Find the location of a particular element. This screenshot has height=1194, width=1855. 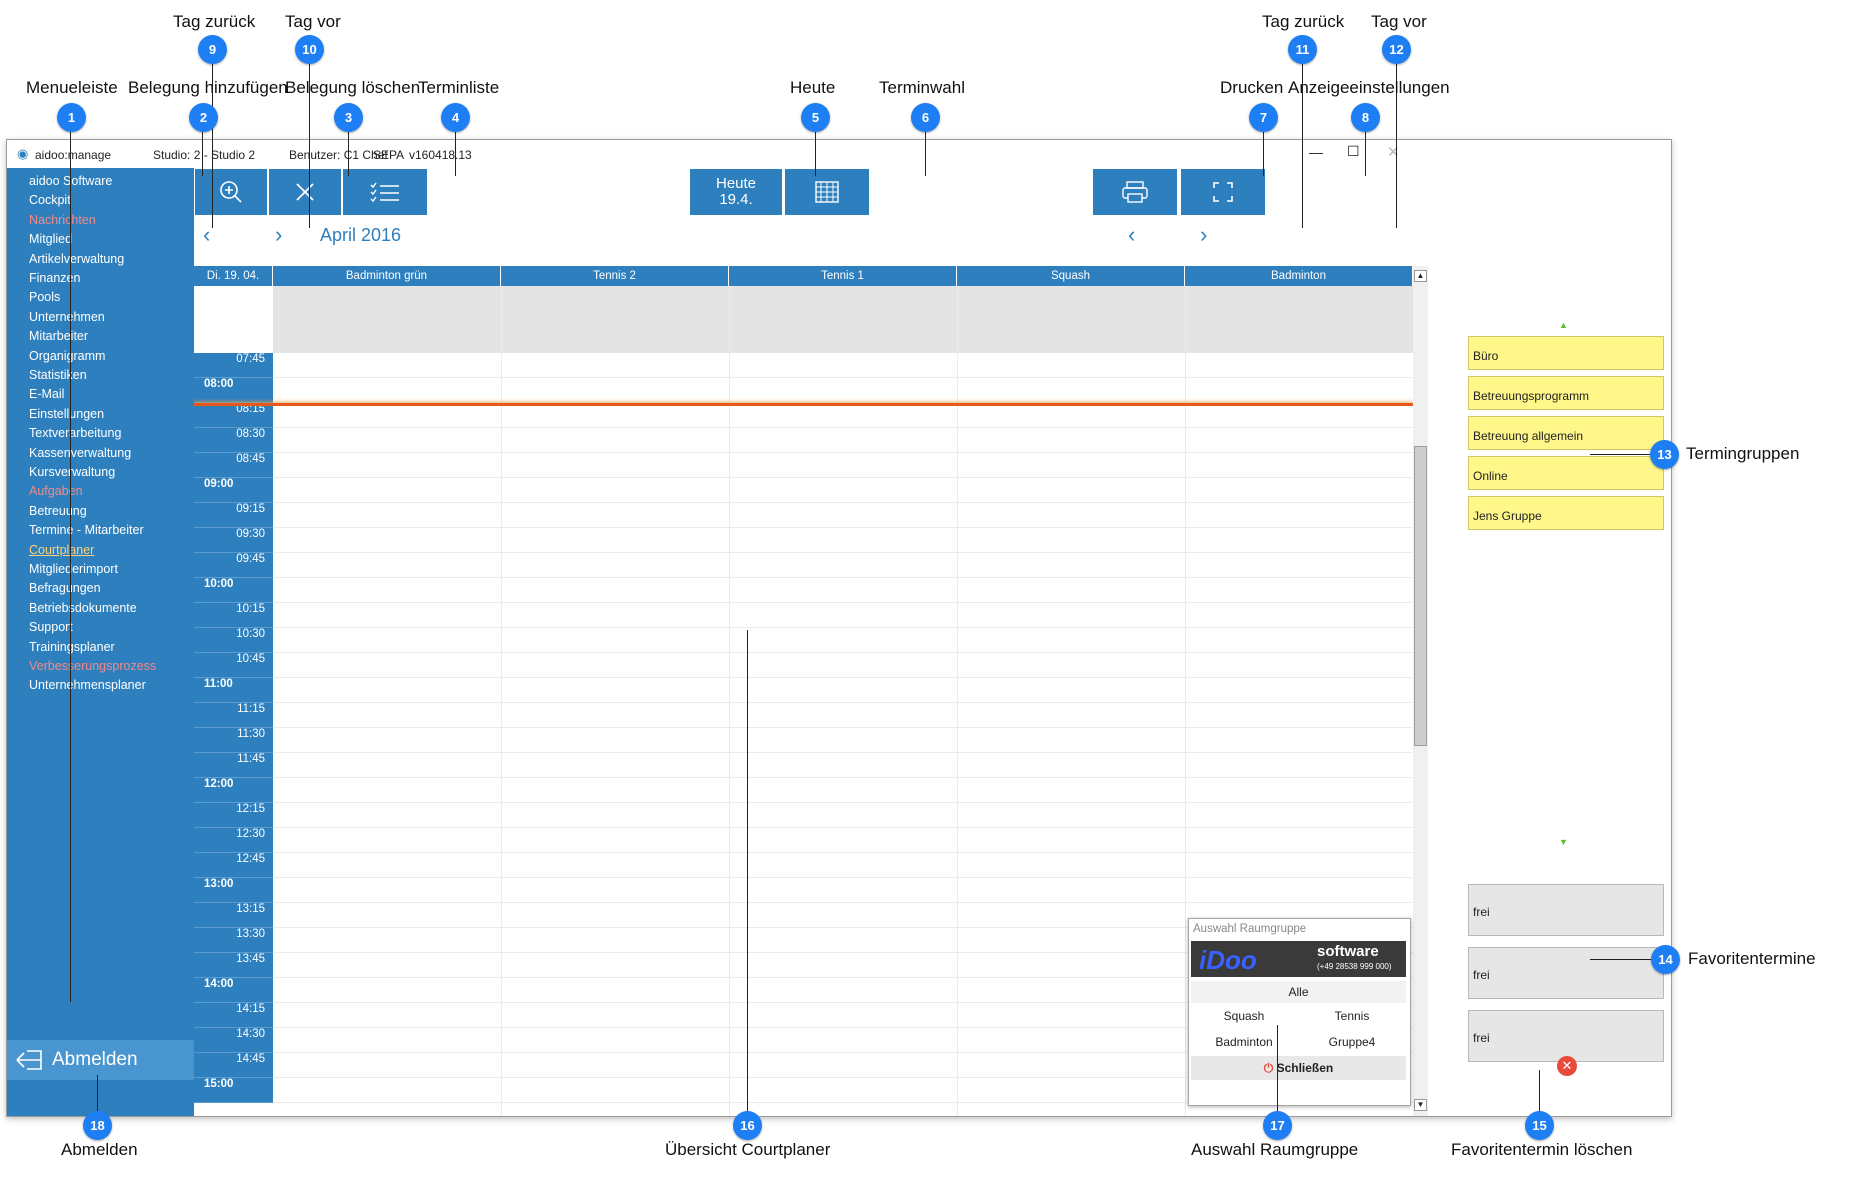

delete-favorite-icon: ✕ is located at coordinates (1567, 1066).